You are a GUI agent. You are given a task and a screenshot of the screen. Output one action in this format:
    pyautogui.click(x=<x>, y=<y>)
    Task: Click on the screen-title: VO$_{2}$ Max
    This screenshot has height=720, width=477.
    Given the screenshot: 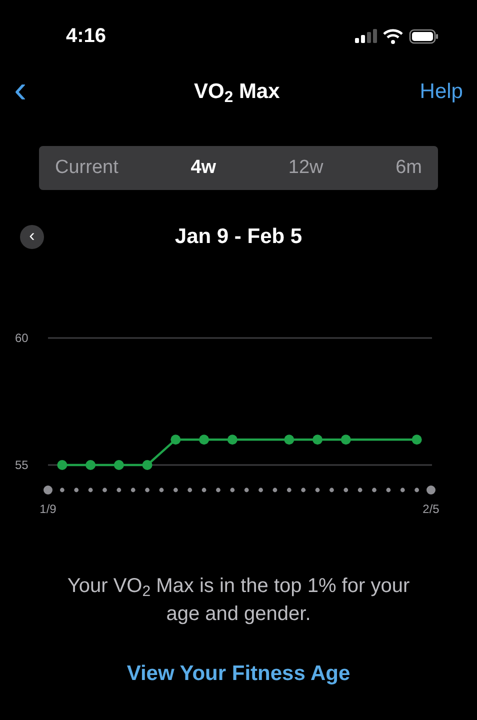 What is the action you would take?
    pyautogui.click(x=237, y=93)
    